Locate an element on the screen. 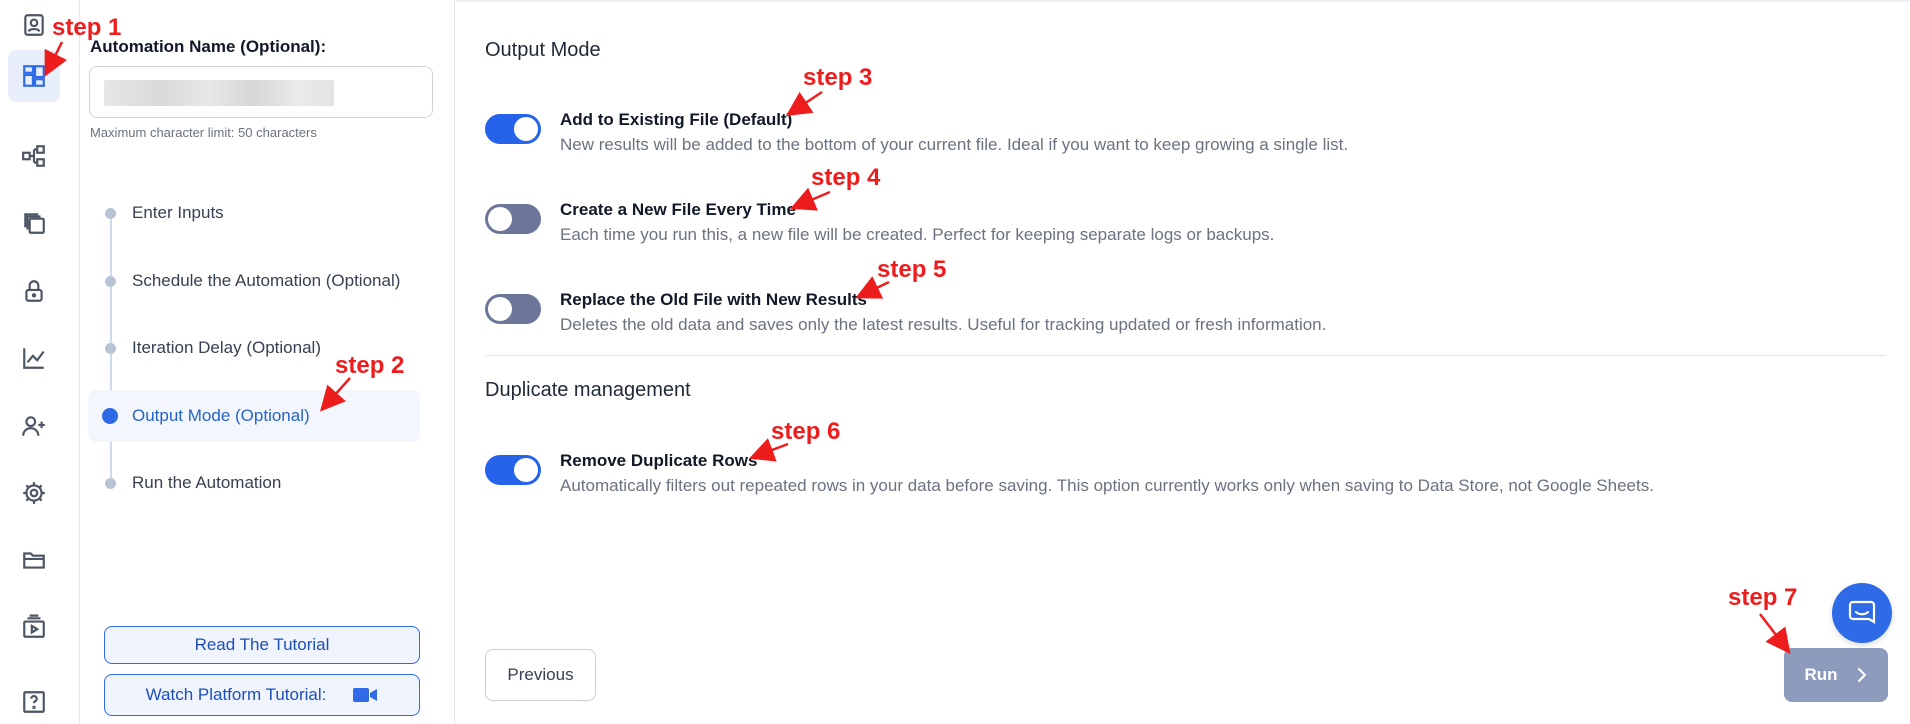  step-label: Enter Inputs is located at coordinates (178, 212).